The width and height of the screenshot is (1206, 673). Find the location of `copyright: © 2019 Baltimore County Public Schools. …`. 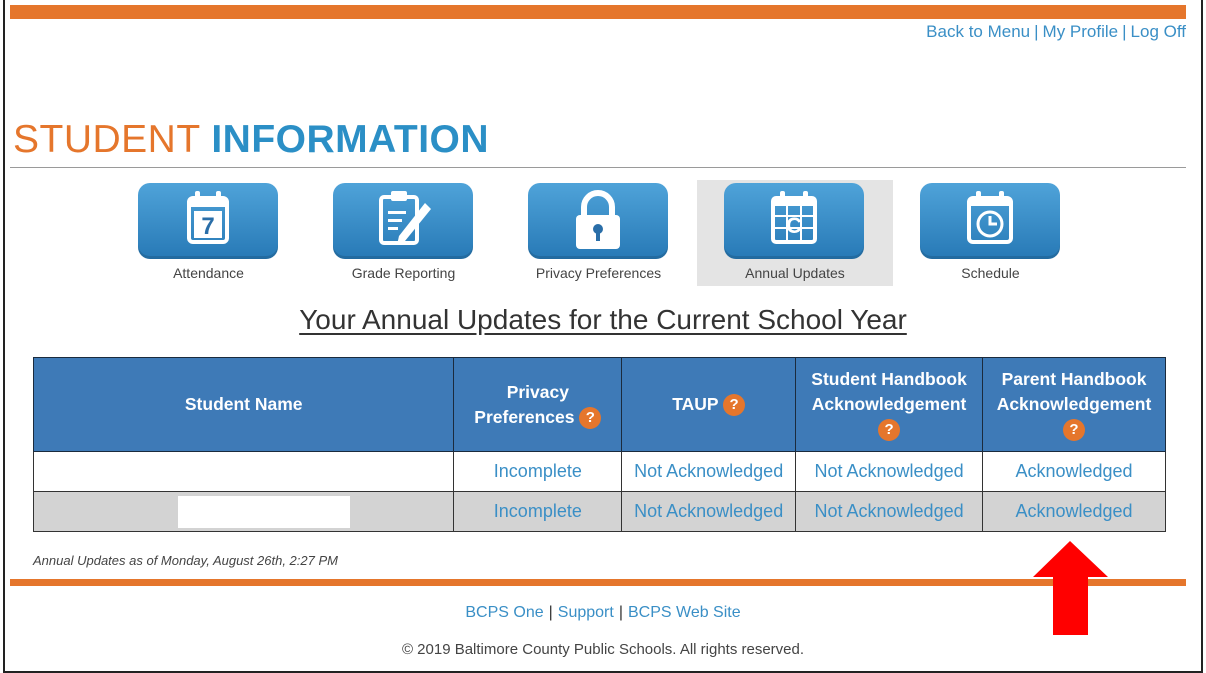

copyright: © 2019 Baltimore County Public Schools. … is located at coordinates (603, 649).